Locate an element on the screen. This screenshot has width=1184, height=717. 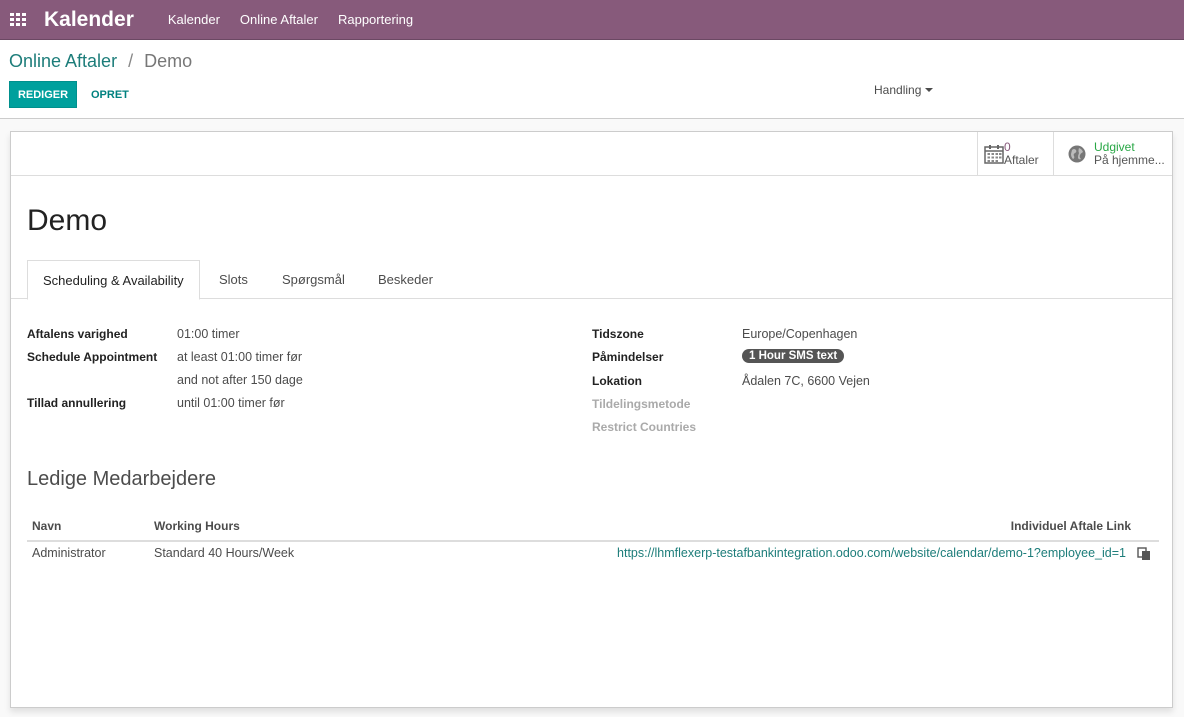
caret-down-icon is located at coordinates (929, 90).